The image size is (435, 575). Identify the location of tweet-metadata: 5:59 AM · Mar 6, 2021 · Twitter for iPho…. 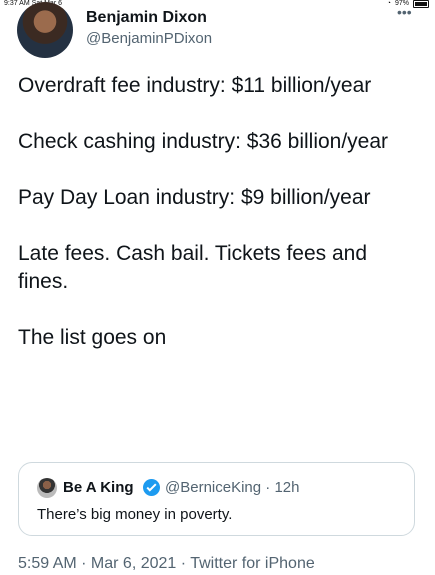
(166, 564).